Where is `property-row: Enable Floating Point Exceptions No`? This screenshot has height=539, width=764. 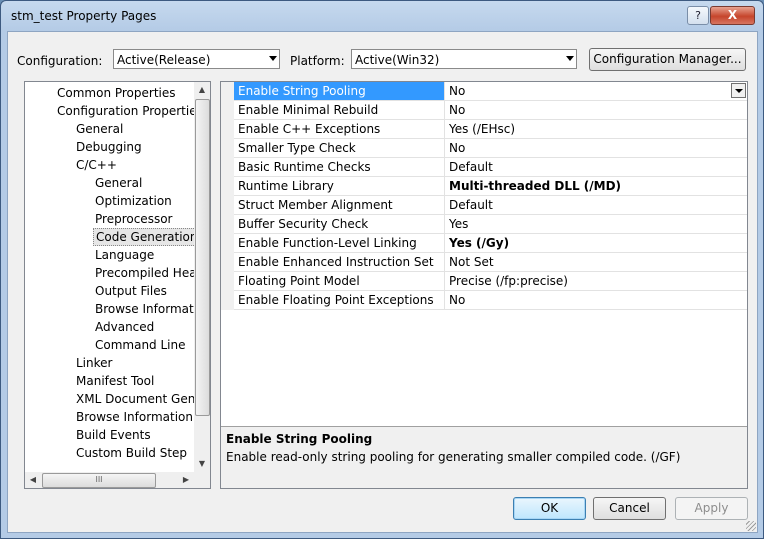 property-row: Enable Floating Point Exceptions No is located at coordinates (484, 300).